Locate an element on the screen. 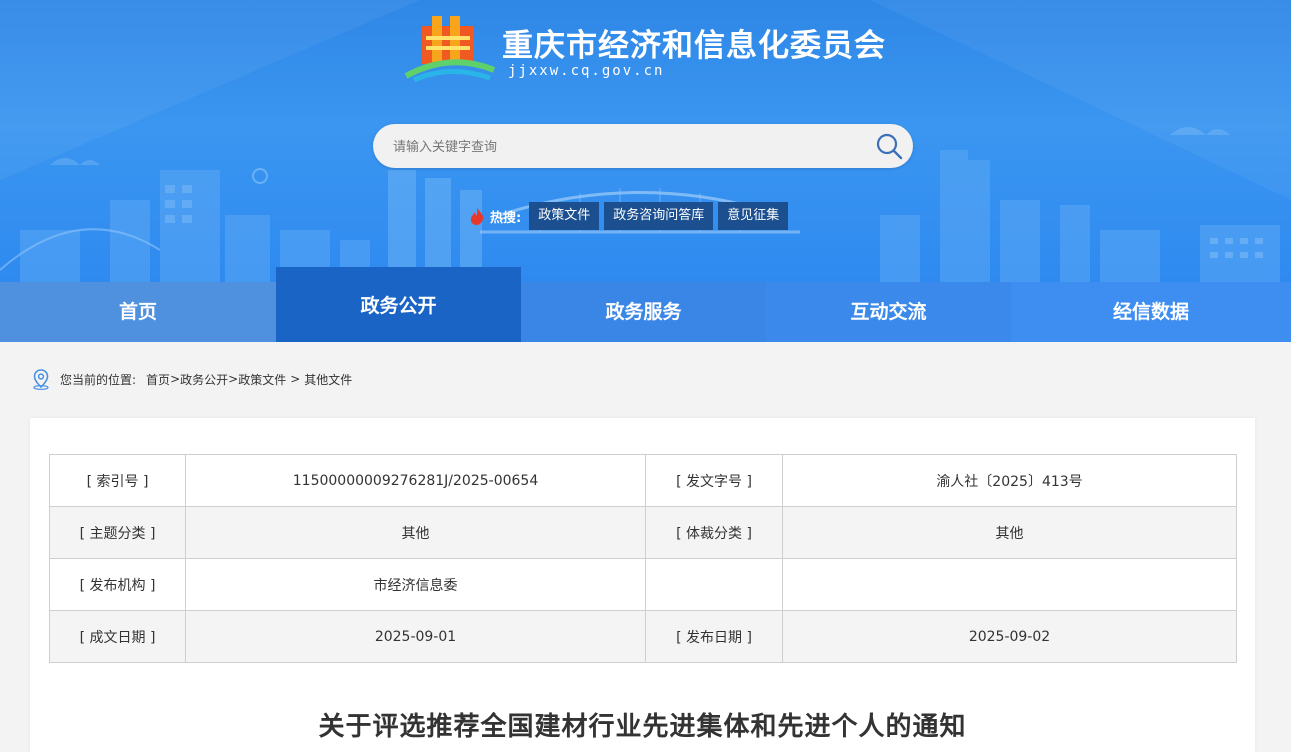  site-domain: jjxxw.cq.gov.cn is located at coordinates (586, 71).